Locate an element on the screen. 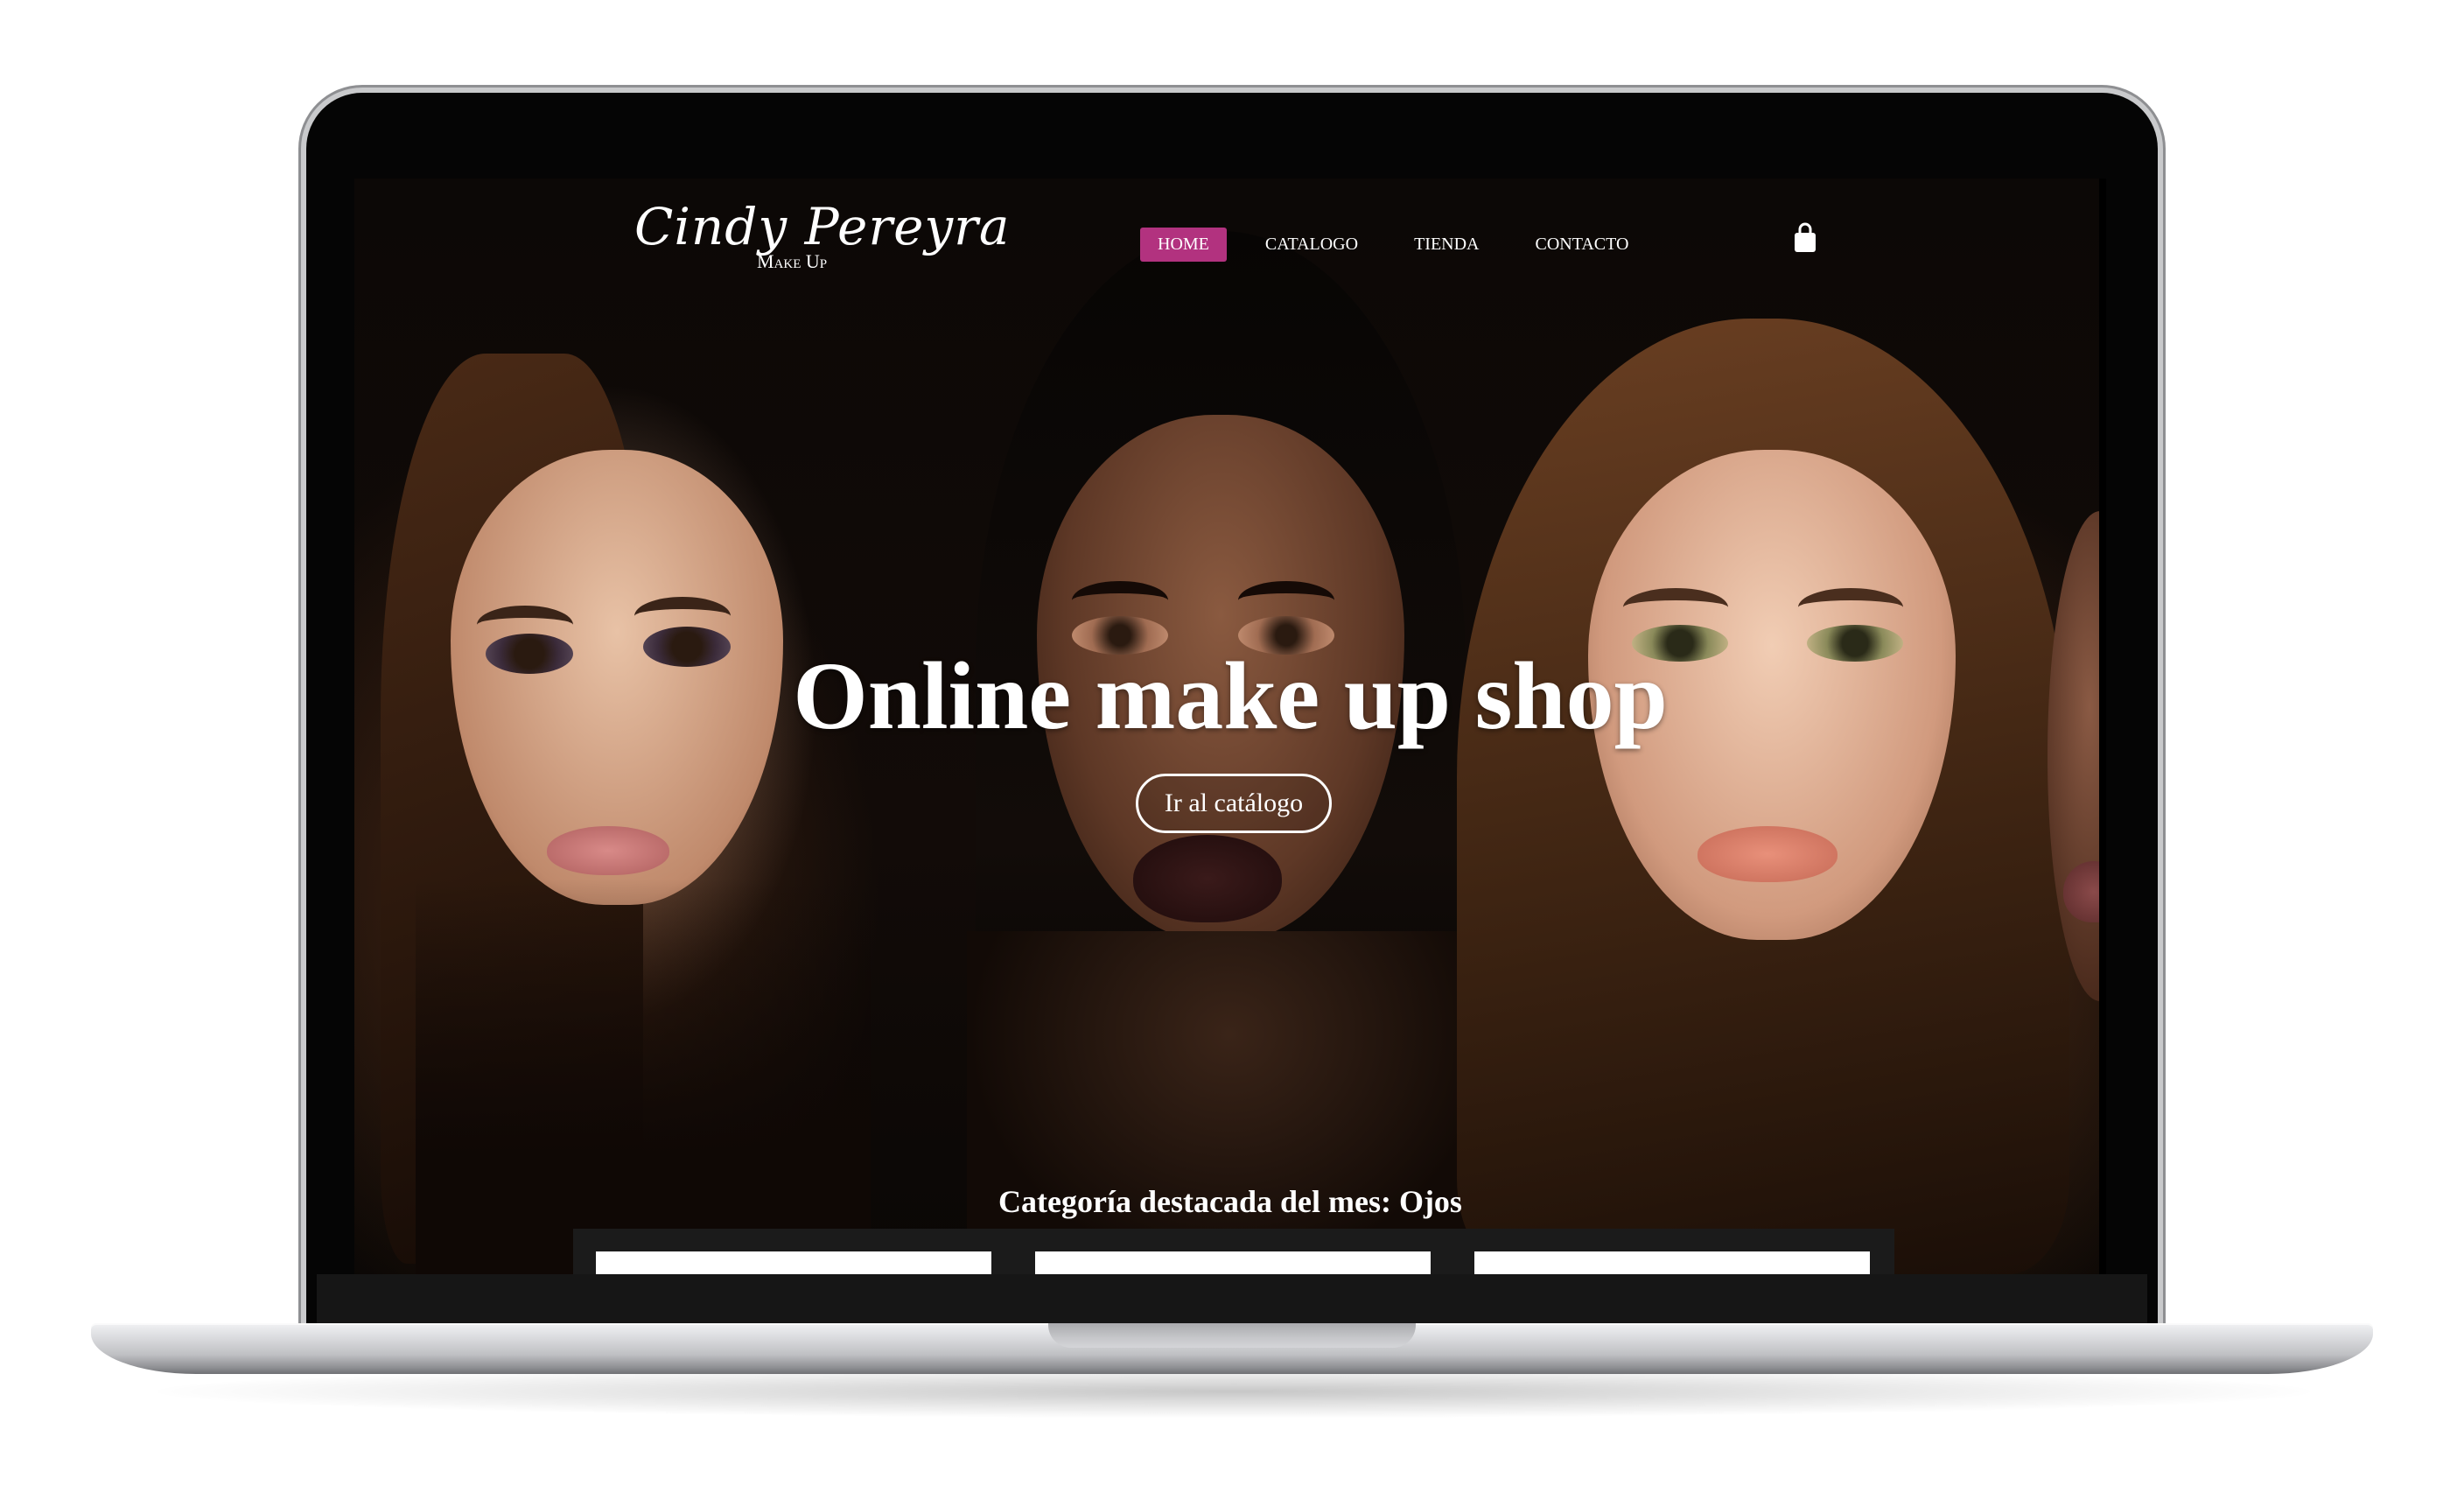 The height and width of the screenshot is (1500, 2464). nav-item-tienda: TIENDA is located at coordinates (1446, 245).